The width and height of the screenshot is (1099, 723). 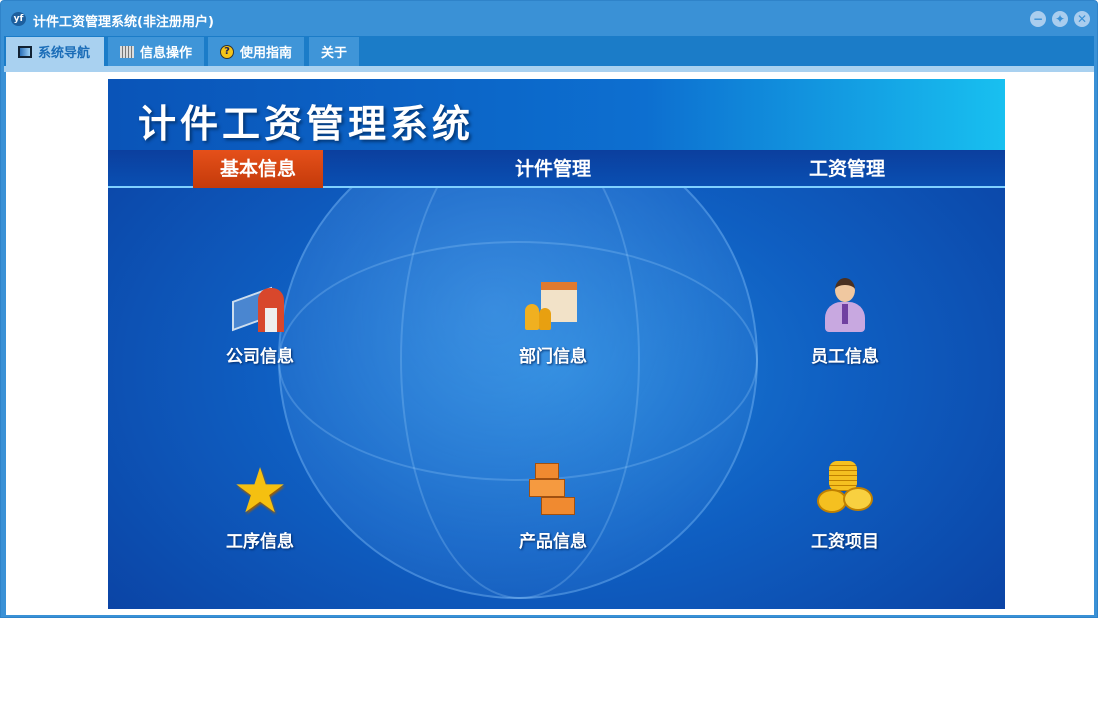 I want to click on tab-info-ops: 信息操作, so click(x=156, y=51).